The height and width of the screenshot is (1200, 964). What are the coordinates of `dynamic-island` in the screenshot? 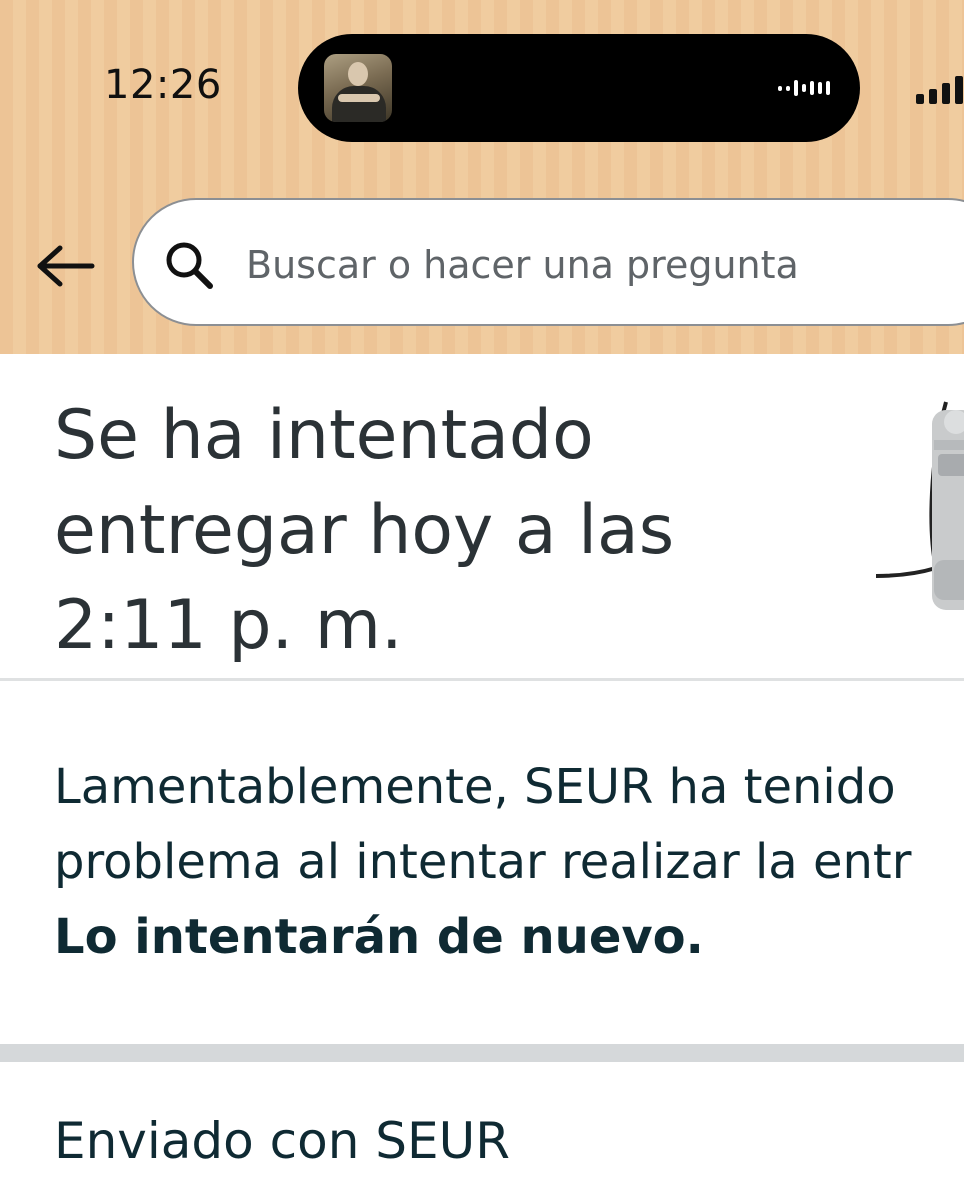 It's located at (579, 88).